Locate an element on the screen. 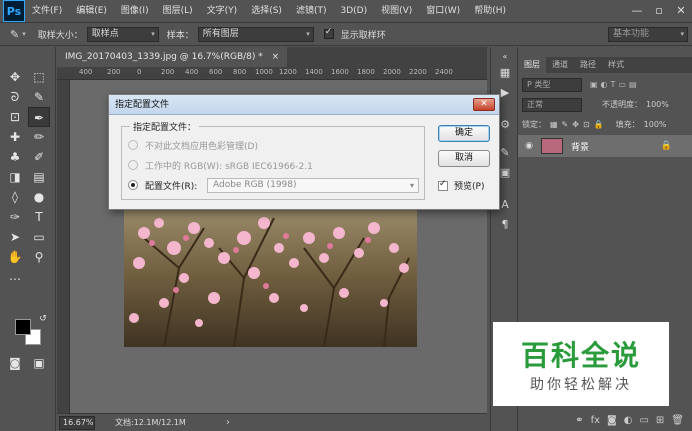  ruler-tick: 1600 is located at coordinates (340, 72).